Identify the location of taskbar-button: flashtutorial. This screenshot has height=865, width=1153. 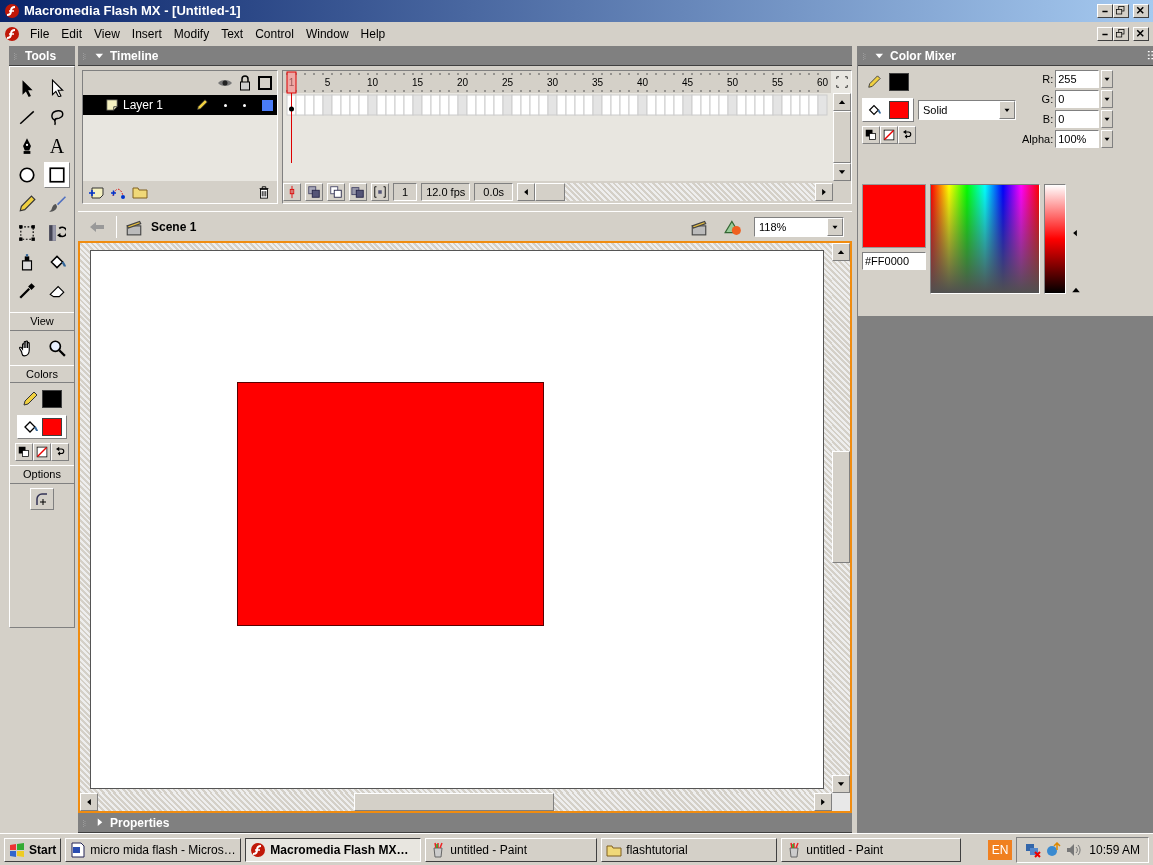
(689, 849).